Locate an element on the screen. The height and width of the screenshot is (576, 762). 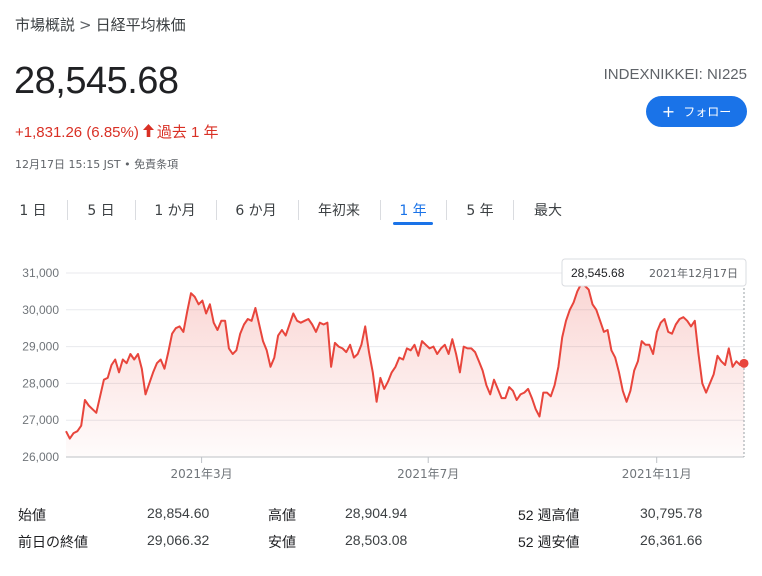
tab-1-month: 1 か月 is located at coordinates (175, 209).